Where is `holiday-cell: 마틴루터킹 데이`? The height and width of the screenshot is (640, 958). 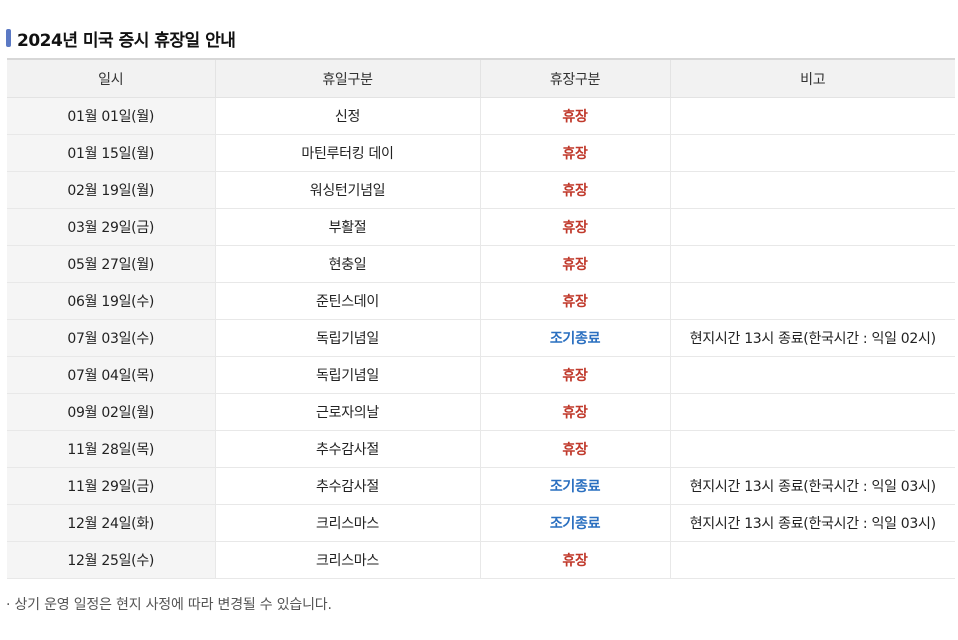
holiday-cell: 마틴루터킹 데이 is located at coordinates (347, 153).